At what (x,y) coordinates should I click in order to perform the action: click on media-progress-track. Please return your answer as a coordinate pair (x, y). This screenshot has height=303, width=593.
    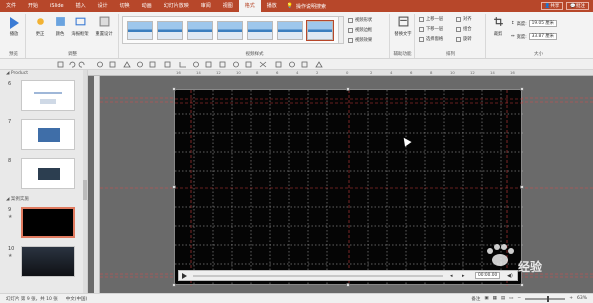
    Looking at the image, I should click on (318, 276).